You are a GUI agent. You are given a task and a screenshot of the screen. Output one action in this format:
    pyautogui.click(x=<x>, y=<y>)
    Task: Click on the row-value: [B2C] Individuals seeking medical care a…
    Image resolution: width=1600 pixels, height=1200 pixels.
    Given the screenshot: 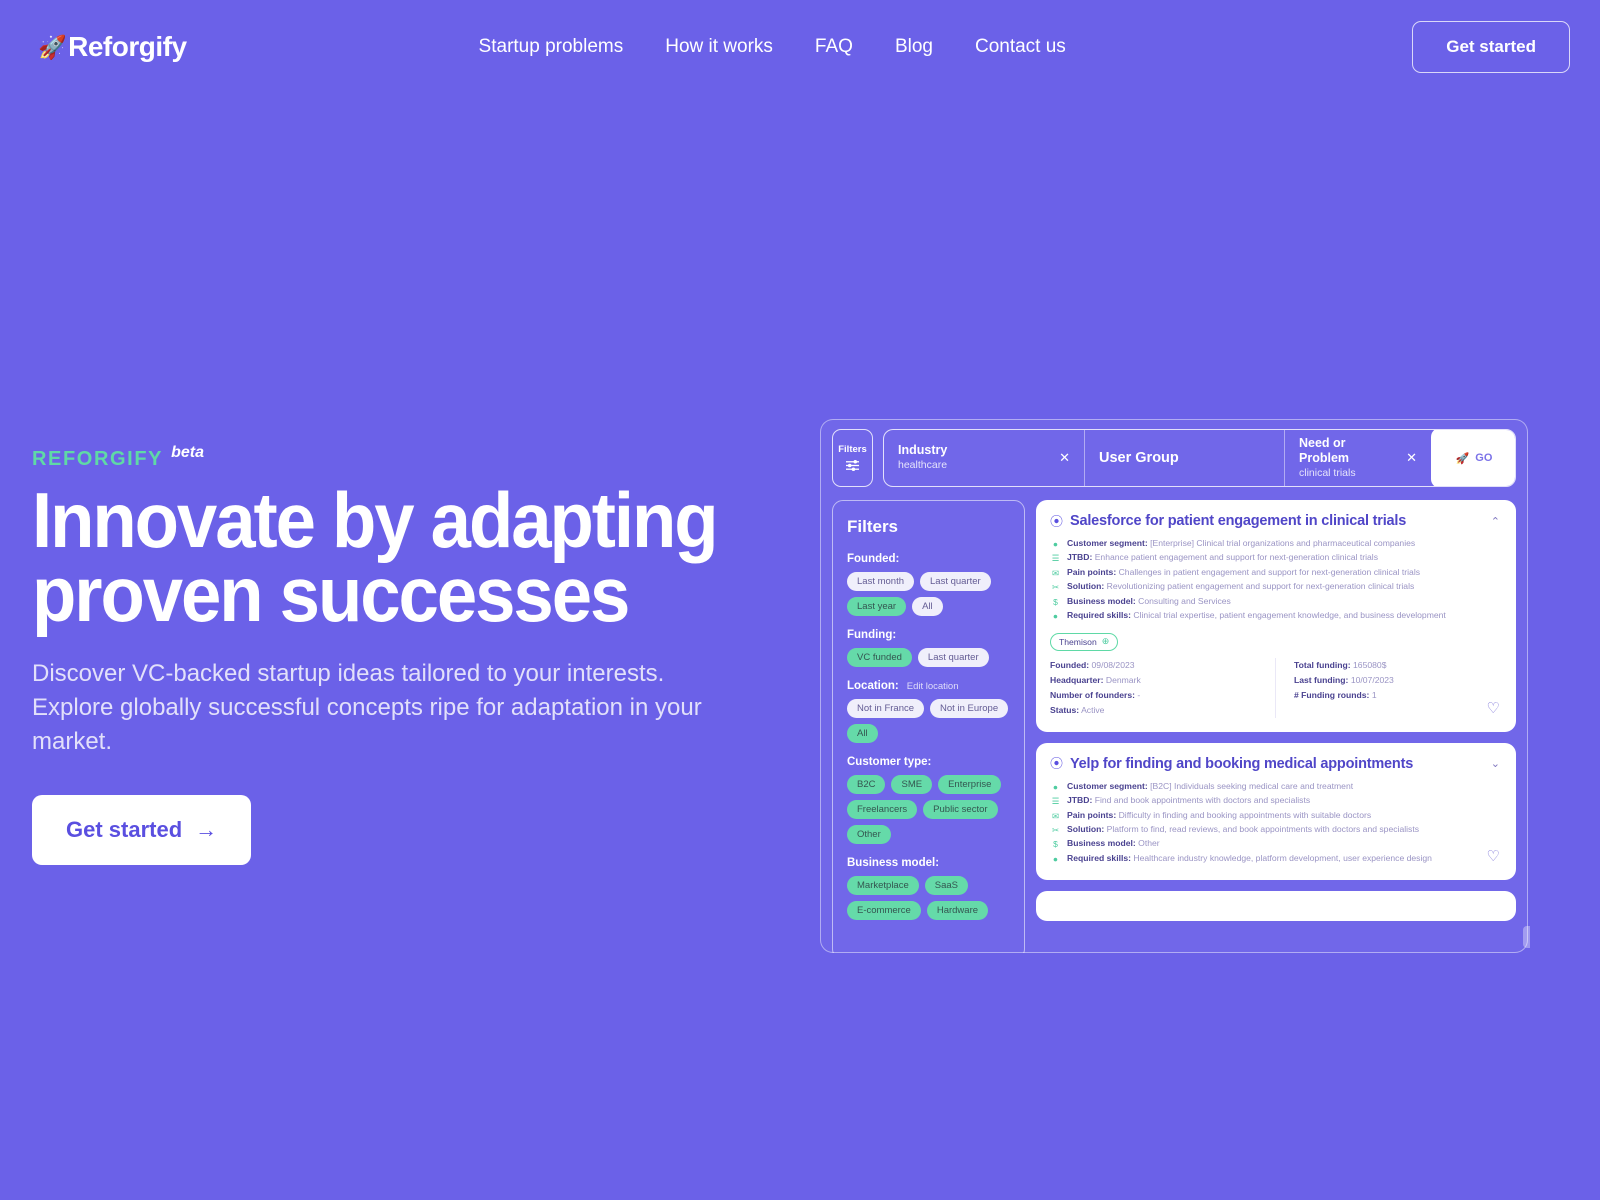 What is the action you would take?
    pyautogui.click(x=1252, y=785)
    